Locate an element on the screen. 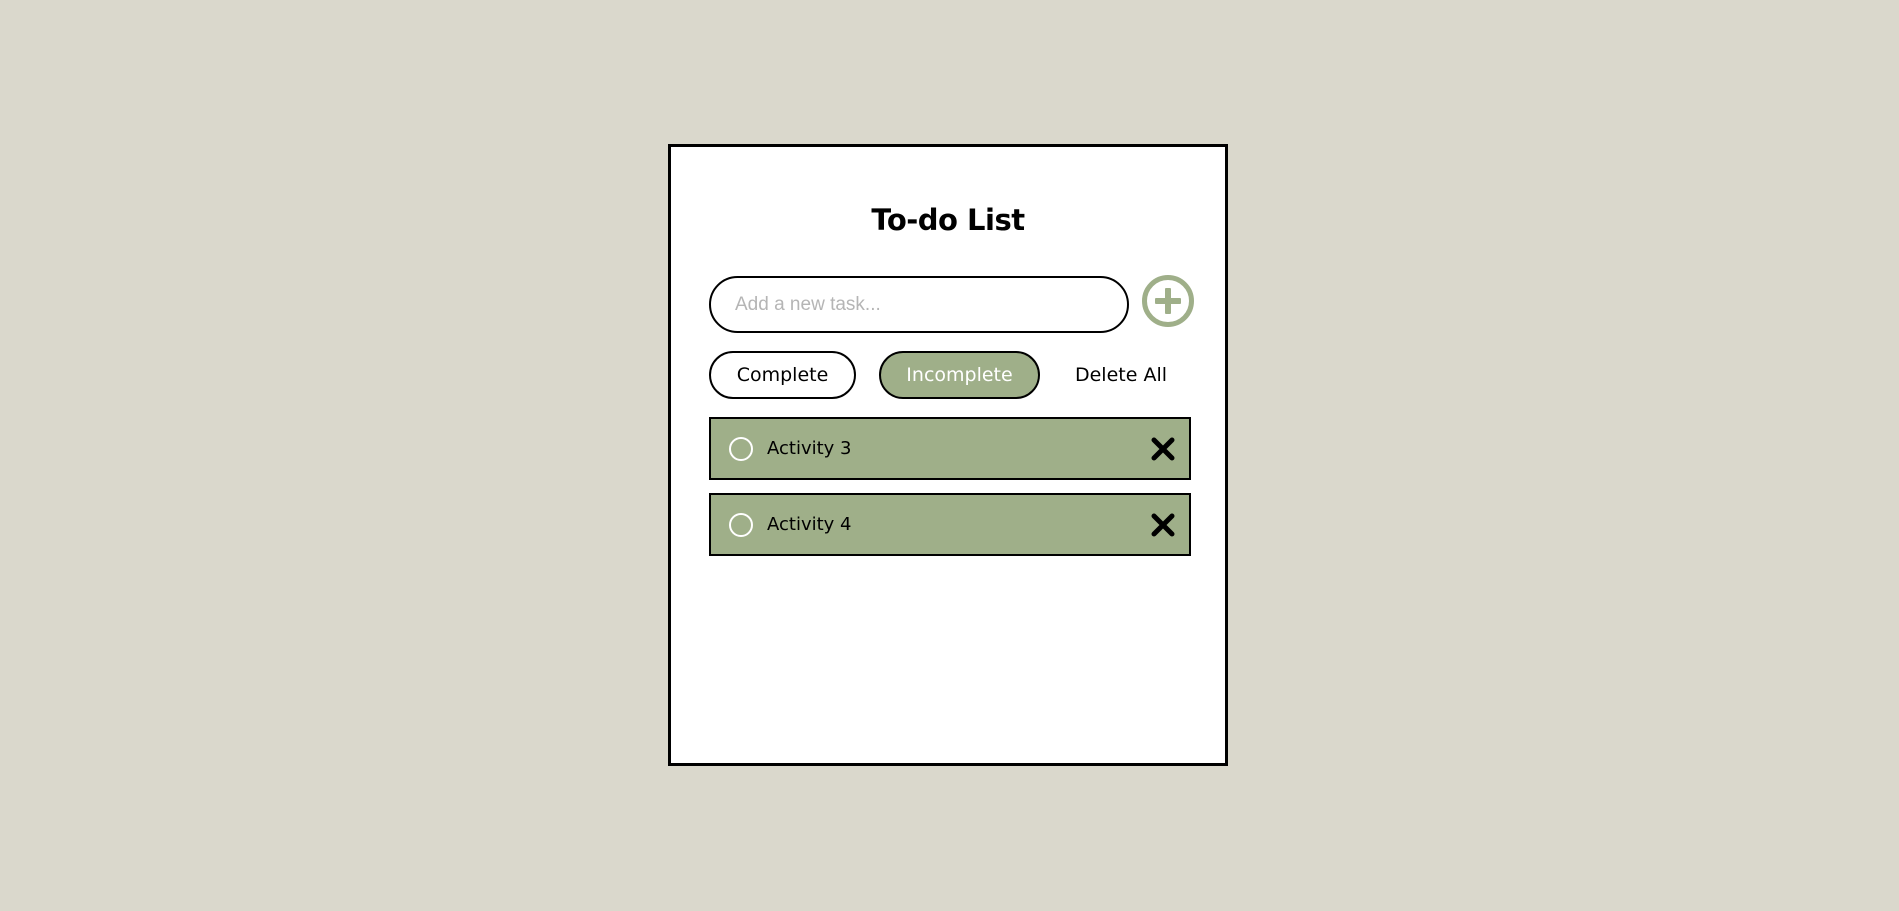  new-task-input is located at coordinates (919, 304).